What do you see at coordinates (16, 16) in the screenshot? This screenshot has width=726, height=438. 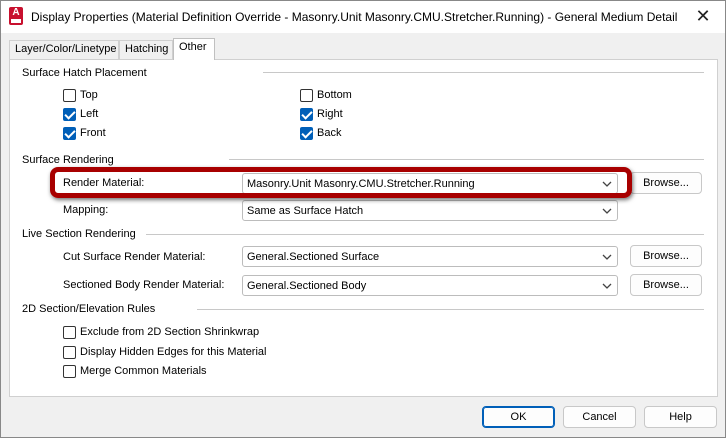 I see `autocad-icon: A` at bounding box center [16, 16].